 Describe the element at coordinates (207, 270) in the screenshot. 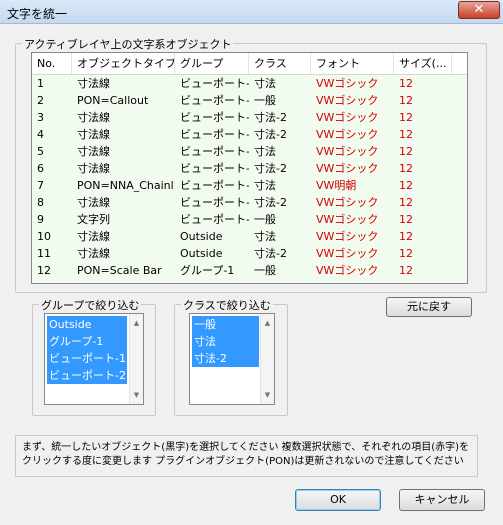

I see `cell-group: グループ-1` at that location.